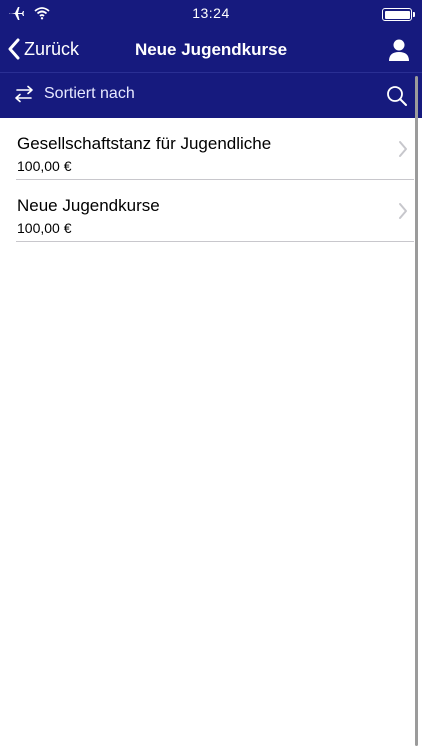 The image size is (422, 750). I want to click on person-icon, so click(399, 50).